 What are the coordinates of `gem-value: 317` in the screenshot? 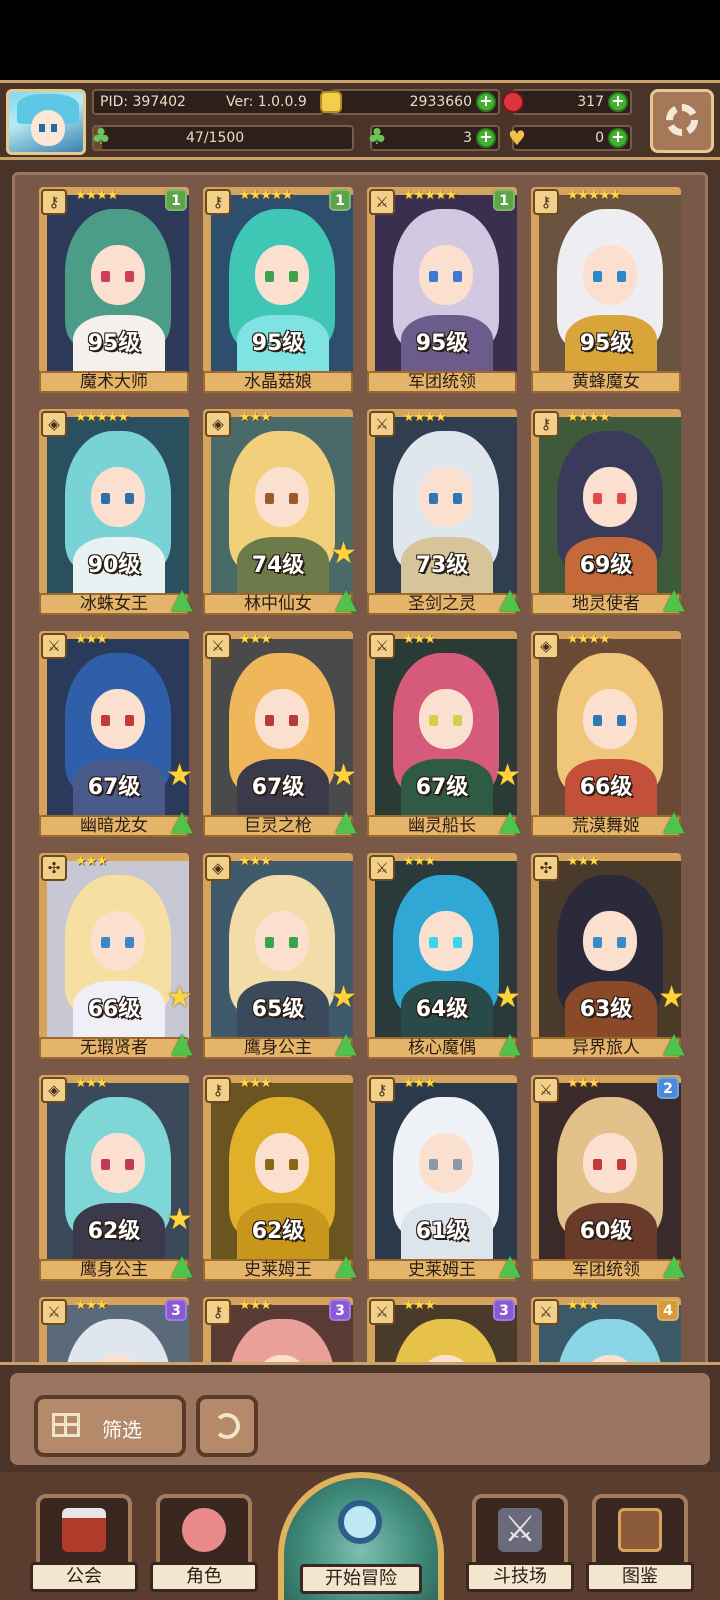 It's located at (590, 102).